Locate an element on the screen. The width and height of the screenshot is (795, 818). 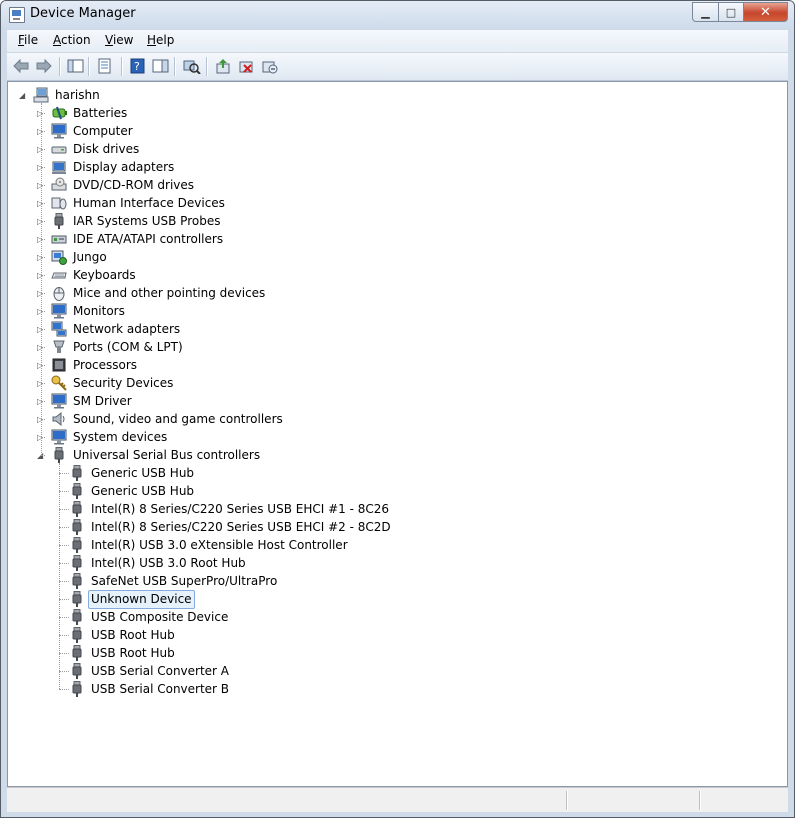
update-driver-icon is located at coordinates (223, 66).